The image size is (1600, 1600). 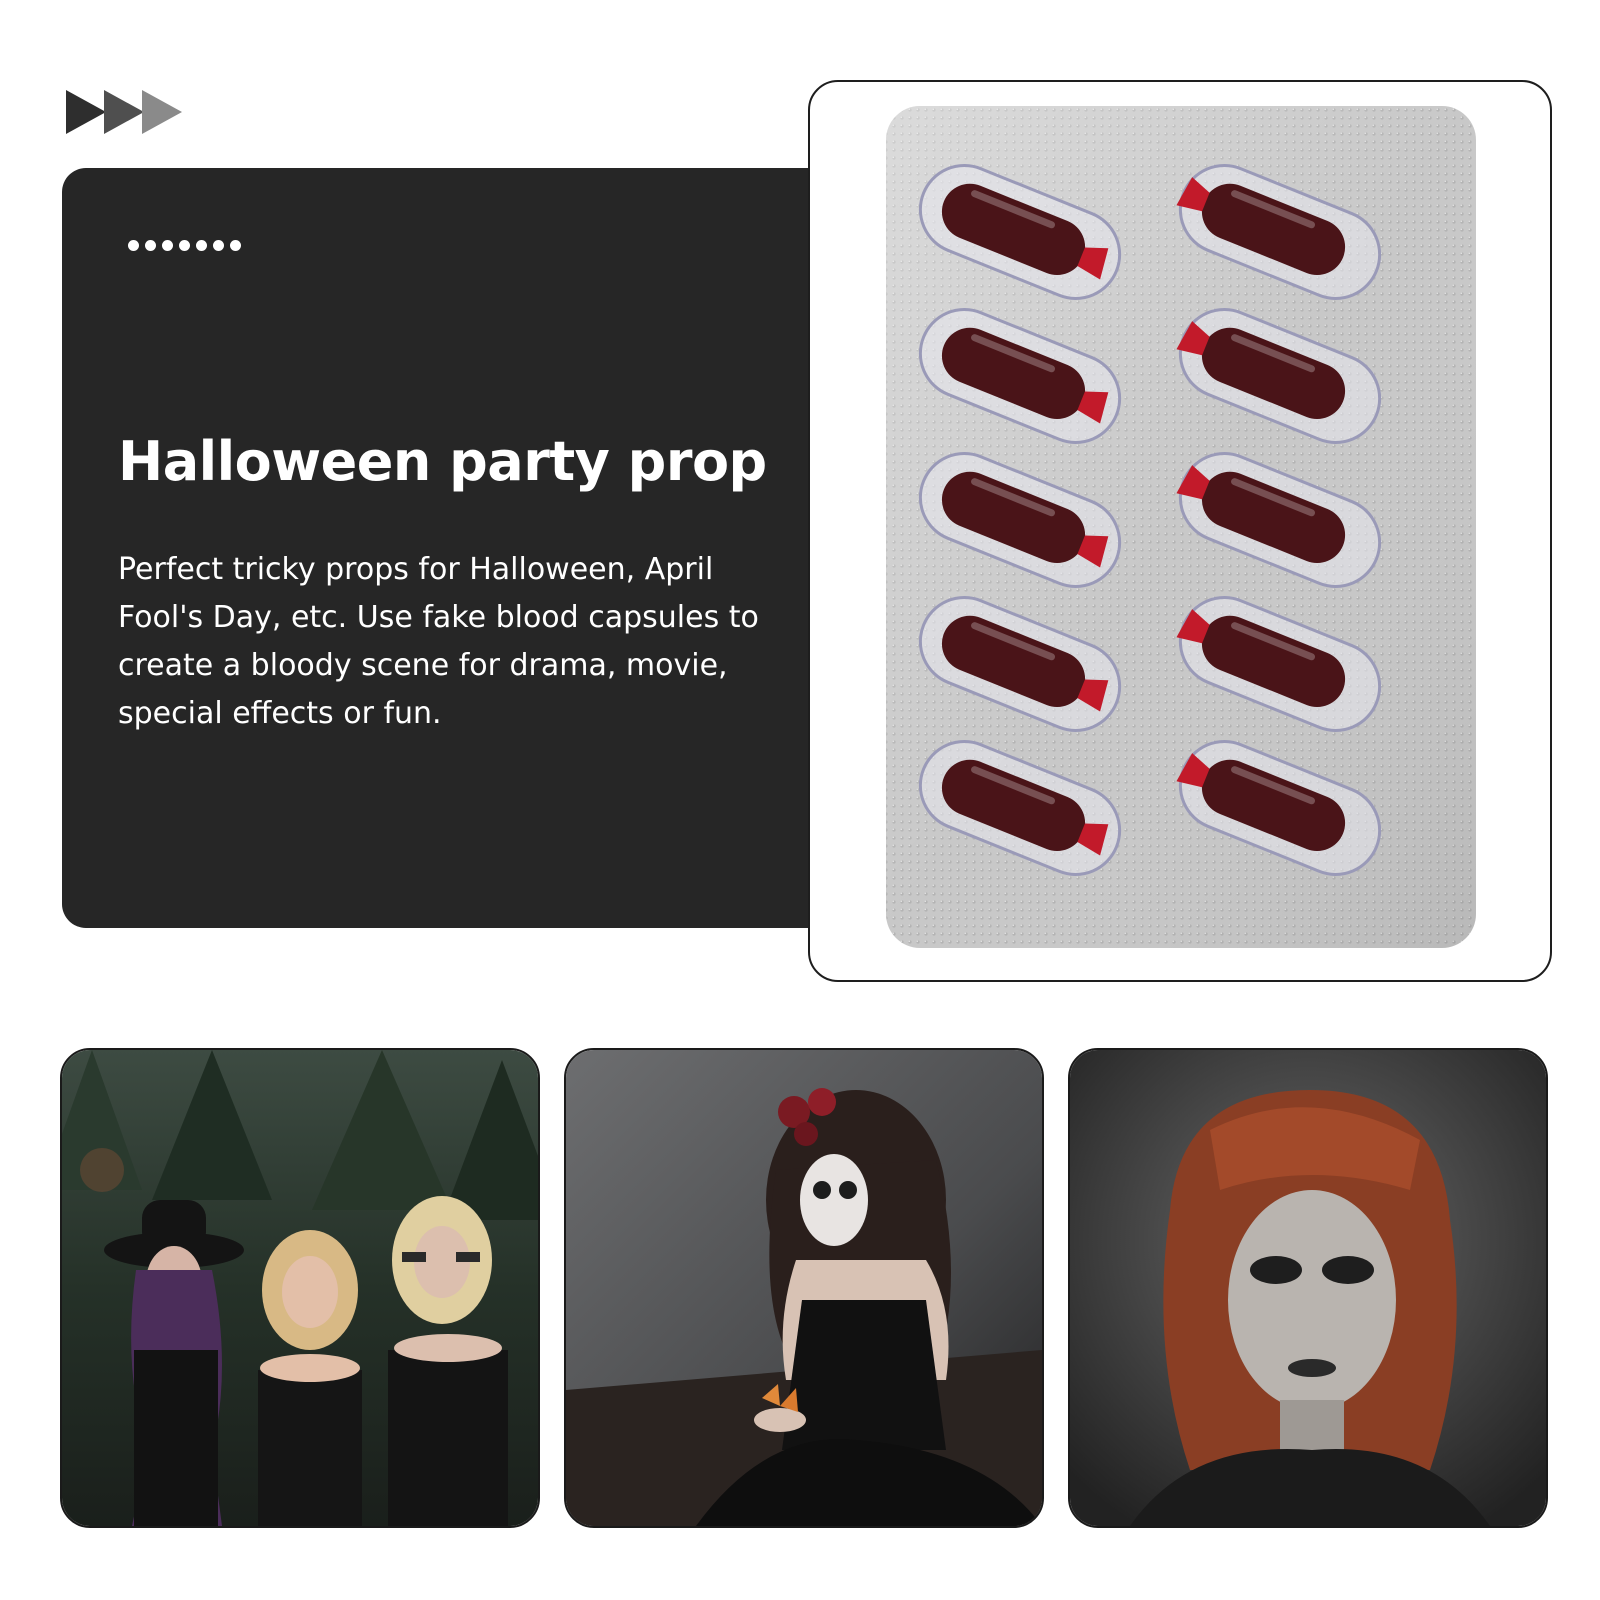 I want to click on photo-gothic-redhead, so click(x=1308, y=1288).